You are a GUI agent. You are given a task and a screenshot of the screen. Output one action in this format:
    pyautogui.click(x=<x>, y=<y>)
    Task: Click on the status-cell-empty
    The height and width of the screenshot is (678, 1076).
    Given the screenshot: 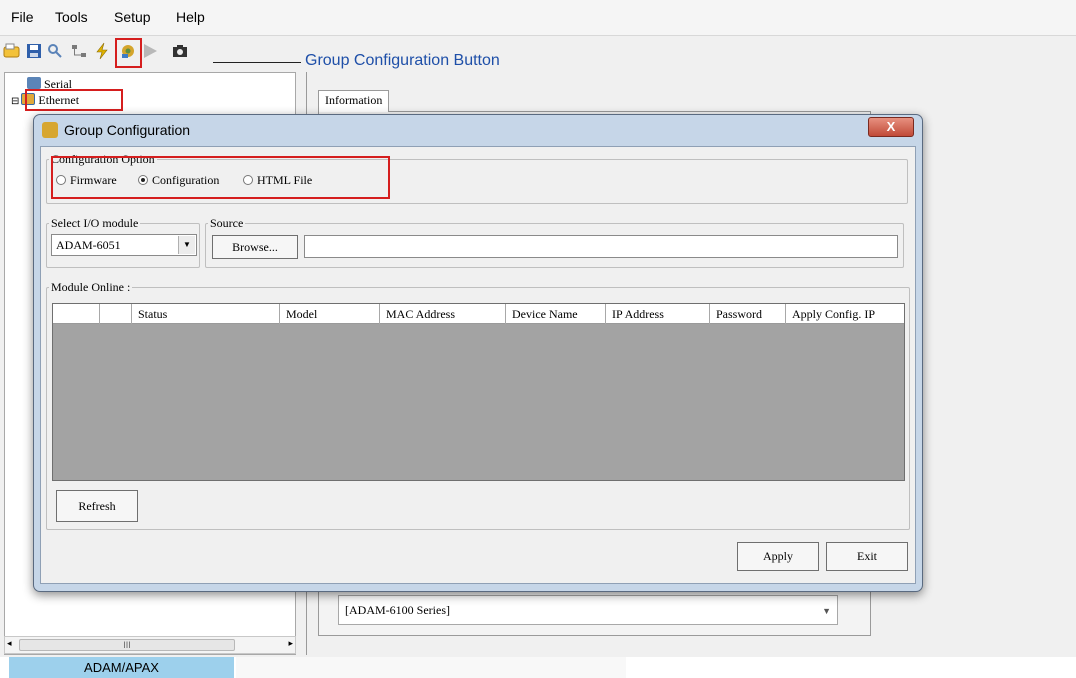 What is the action you would take?
    pyautogui.click(x=431, y=667)
    